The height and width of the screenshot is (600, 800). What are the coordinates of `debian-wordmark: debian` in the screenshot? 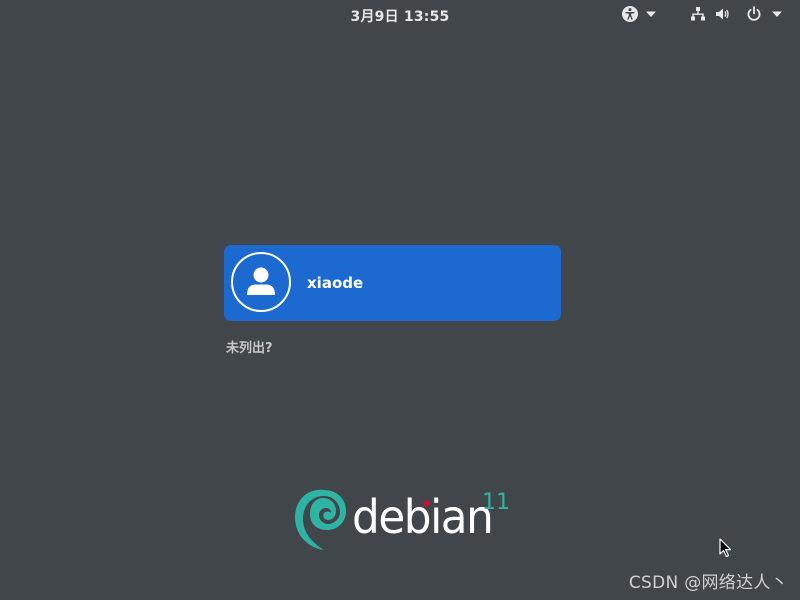 It's located at (423, 517).